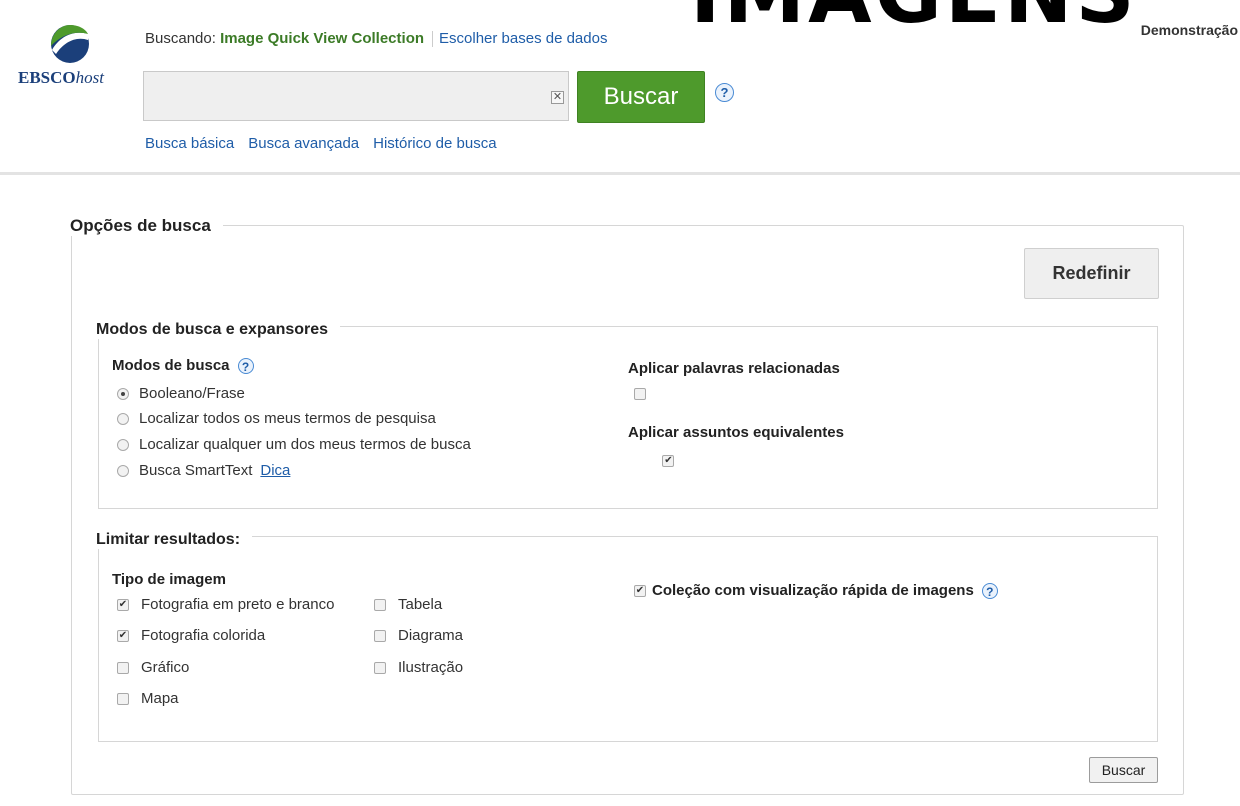 Image resolution: width=1240 pixels, height=806 pixels. I want to click on image-type-map: Mapa, so click(148, 698).